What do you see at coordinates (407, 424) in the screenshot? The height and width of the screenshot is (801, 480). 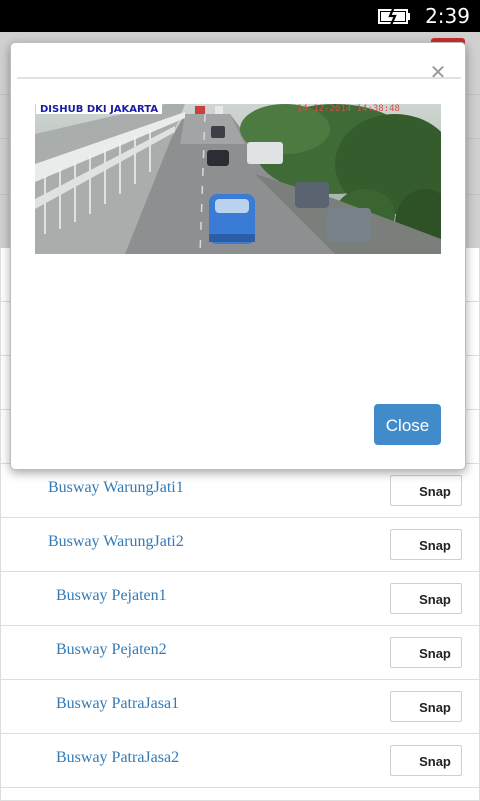 I see `close-button: Close` at bounding box center [407, 424].